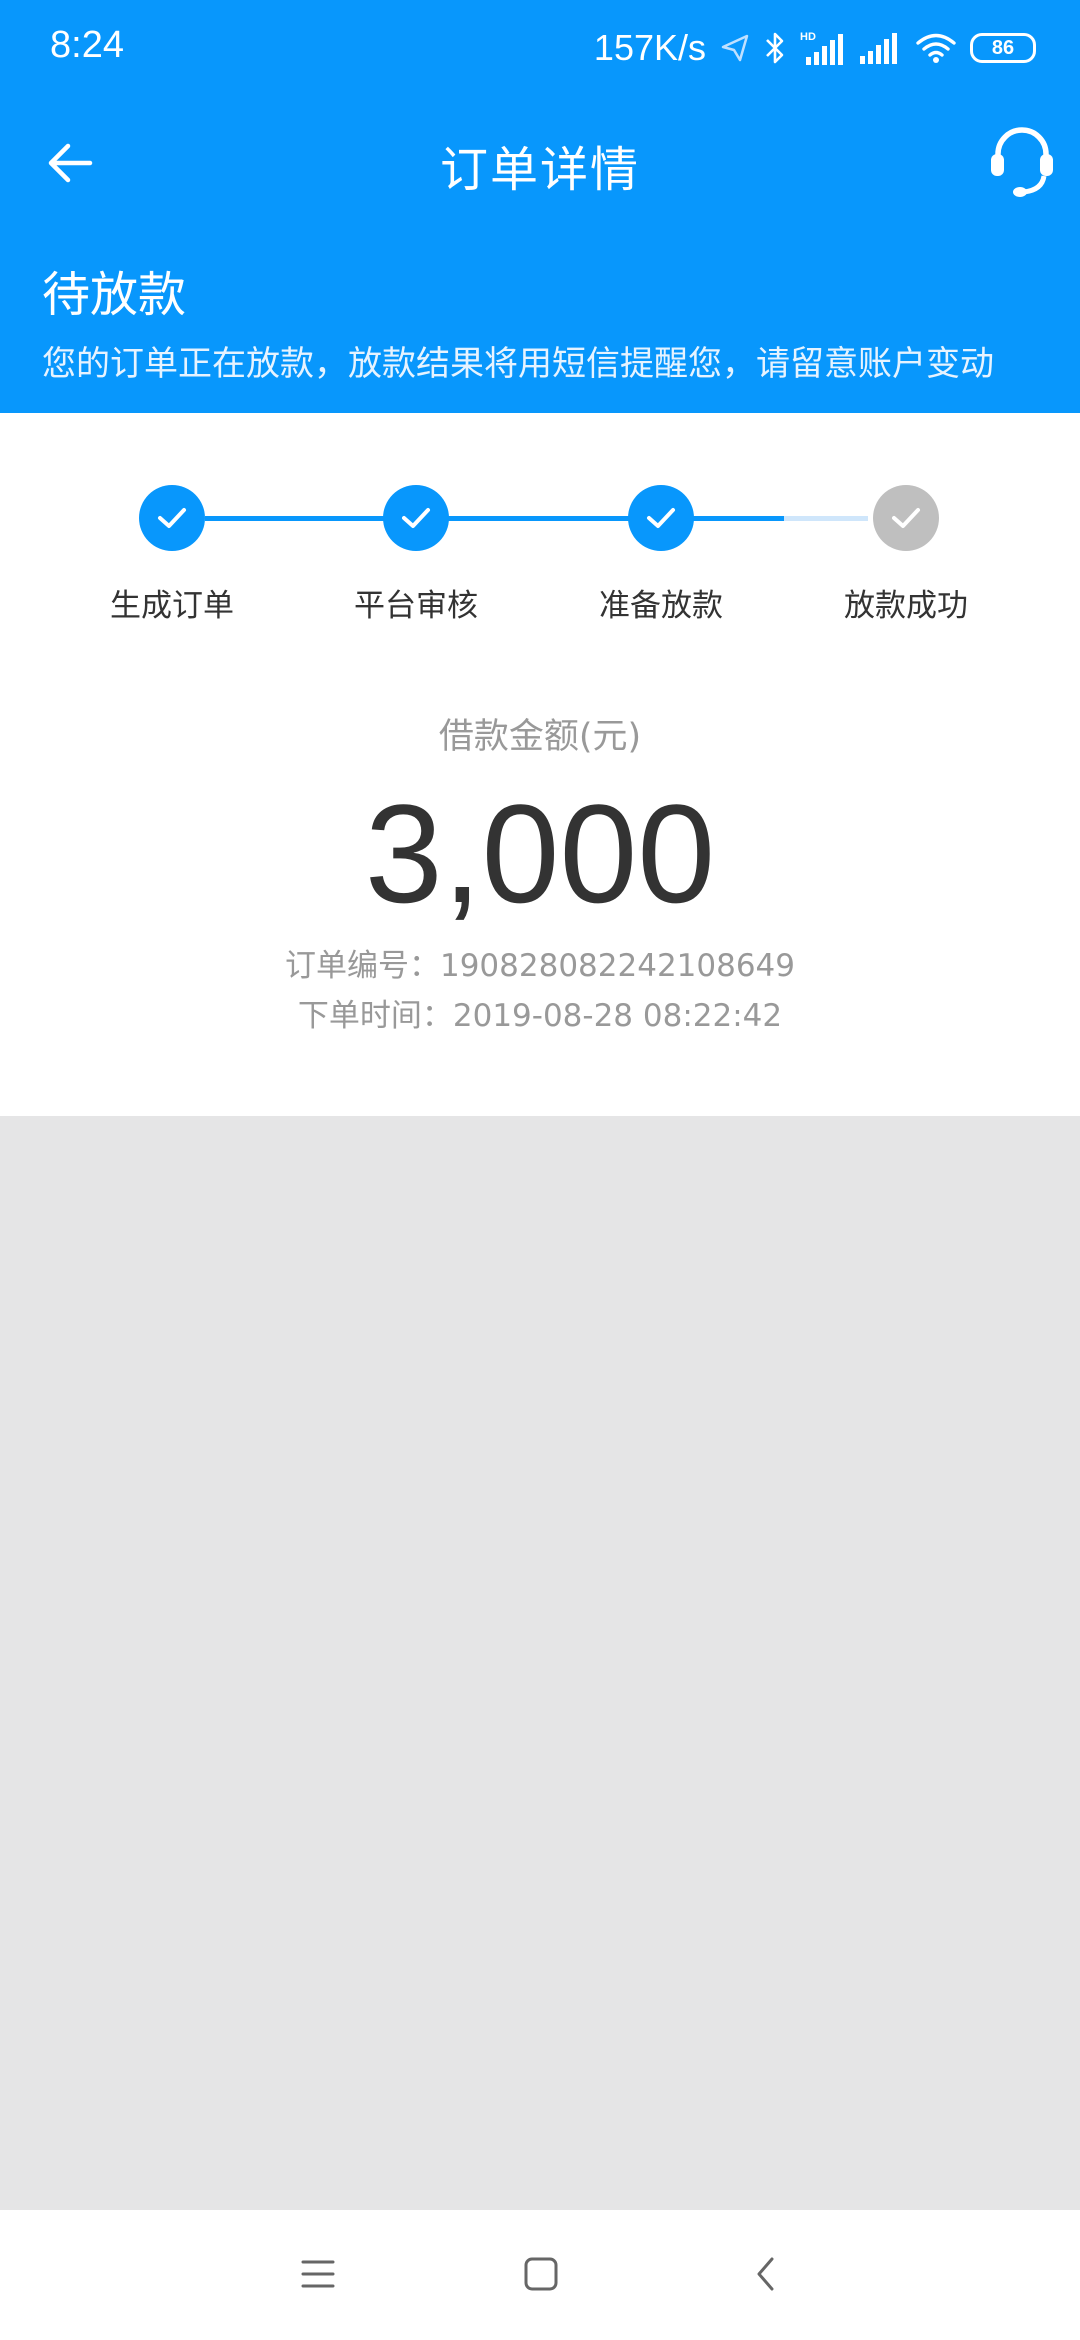 The height and width of the screenshot is (2340, 1080). Describe the element at coordinates (661, 606) in the screenshot. I see `step-3-label: 准备放款` at that location.